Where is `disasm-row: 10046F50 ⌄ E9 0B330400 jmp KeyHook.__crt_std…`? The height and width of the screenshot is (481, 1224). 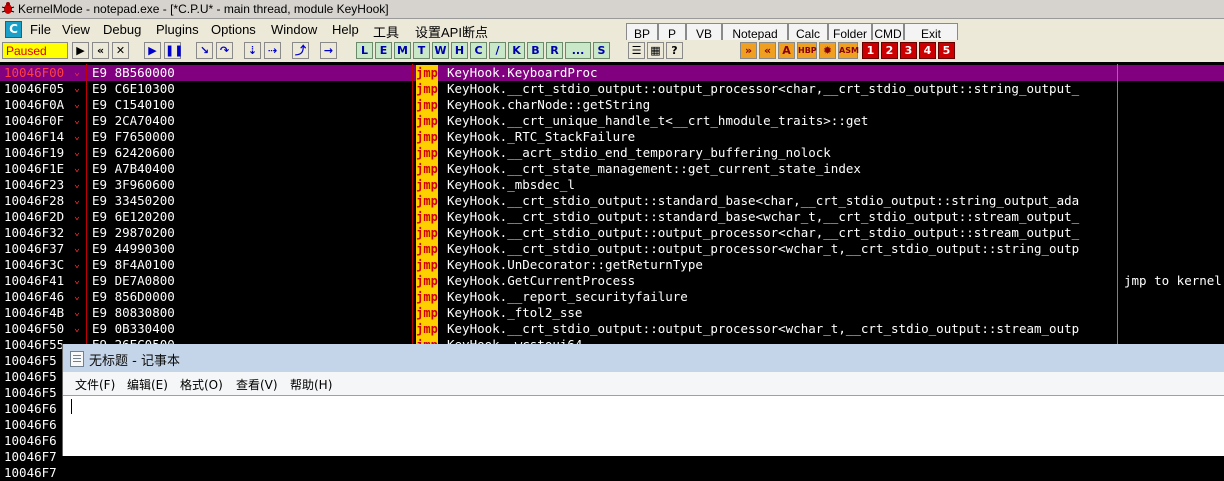 disasm-row: 10046F50 ⌄ E9 0B330400 jmp KeyHook.__crt_std… is located at coordinates (612, 329).